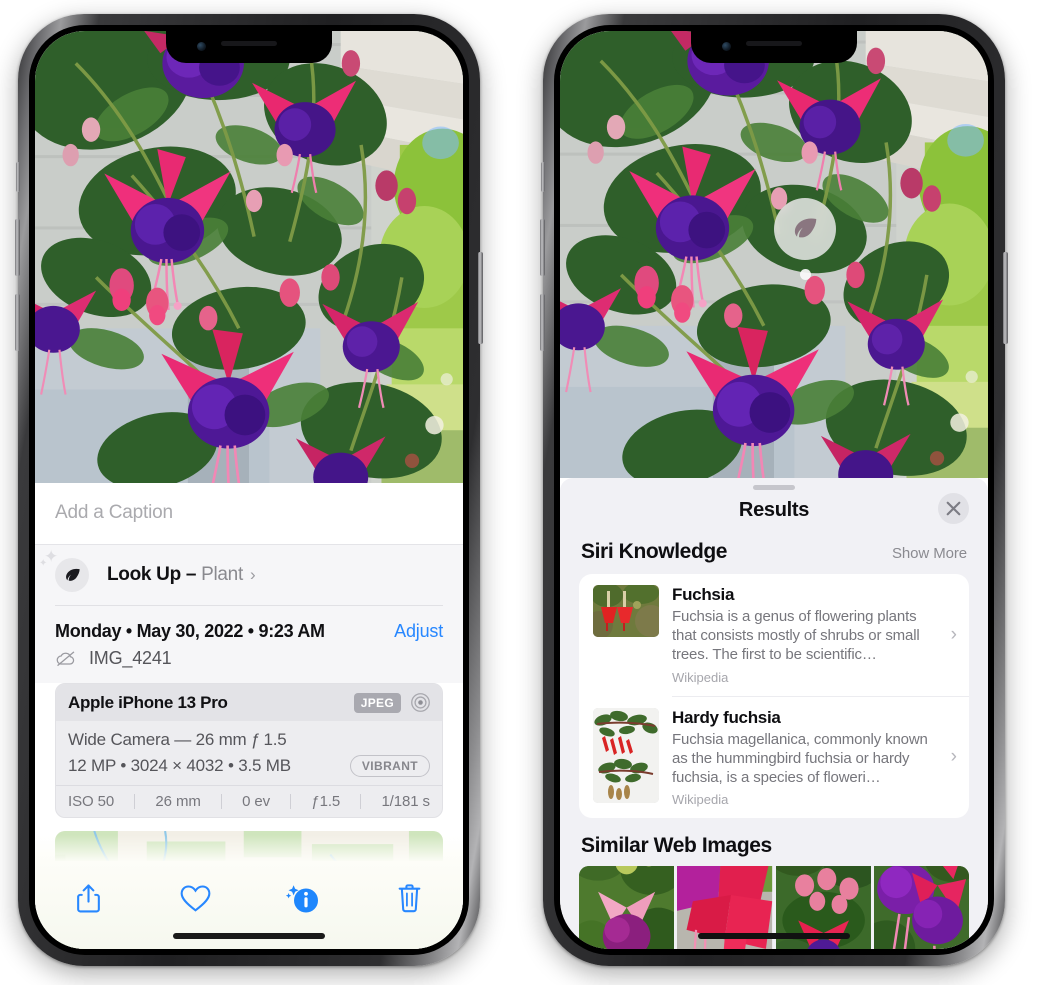 This screenshot has width=1055, height=985. Describe the element at coordinates (64, 570) in the screenshot. I see `leaf-icon: ✦ ✦` at that location.